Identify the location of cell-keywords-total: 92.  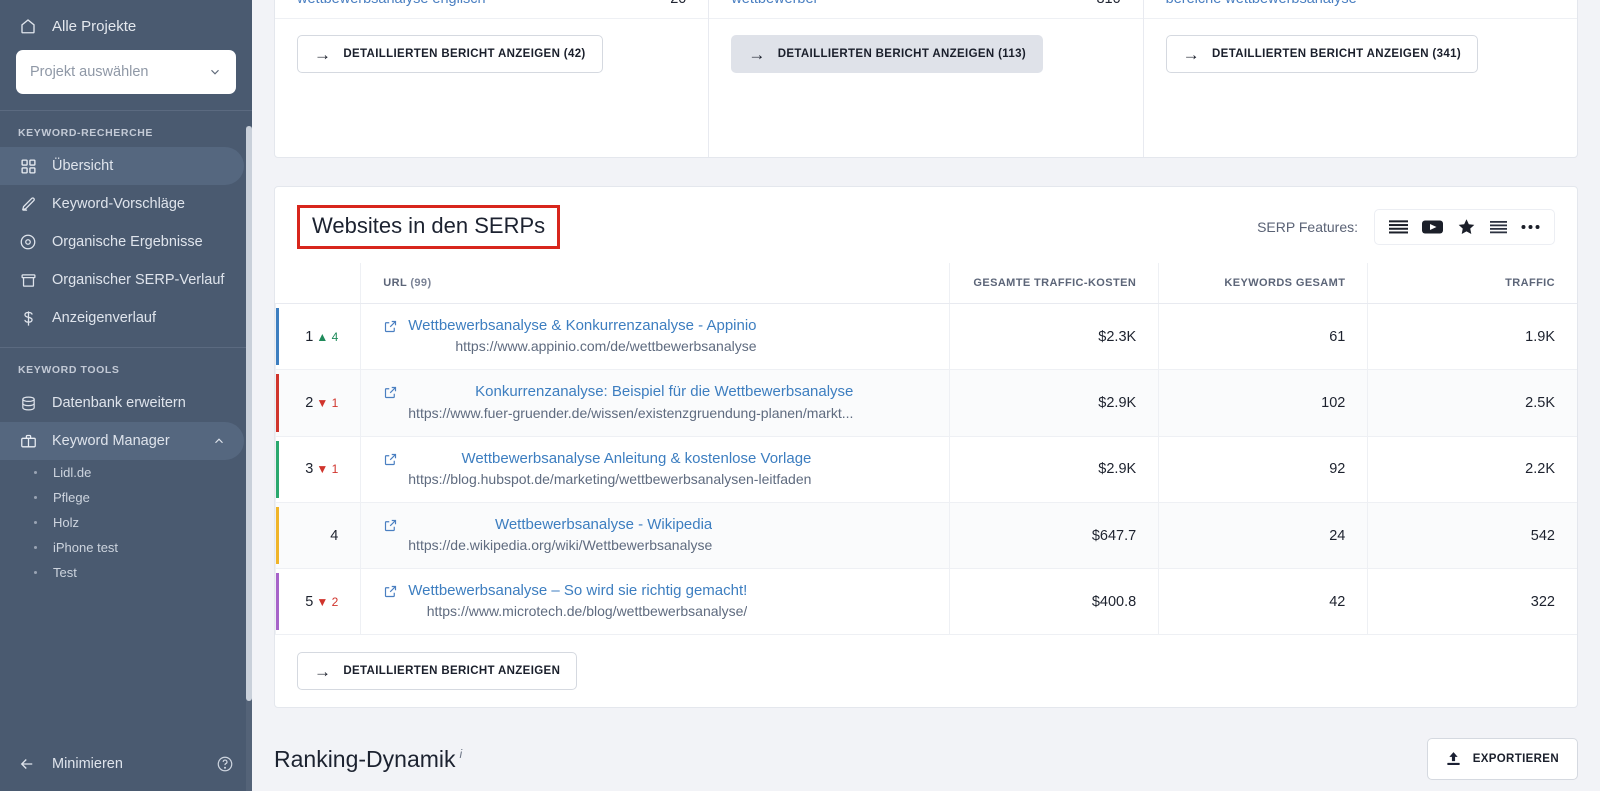
(1263, 469).